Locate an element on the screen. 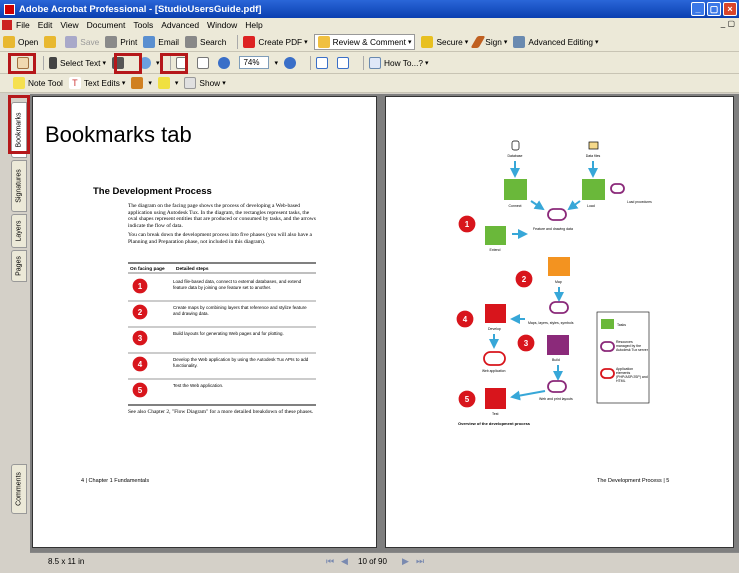 The width and height of the screenshot is (739, 573). show-button: Show ▾ is located at coordinates (205, 83).